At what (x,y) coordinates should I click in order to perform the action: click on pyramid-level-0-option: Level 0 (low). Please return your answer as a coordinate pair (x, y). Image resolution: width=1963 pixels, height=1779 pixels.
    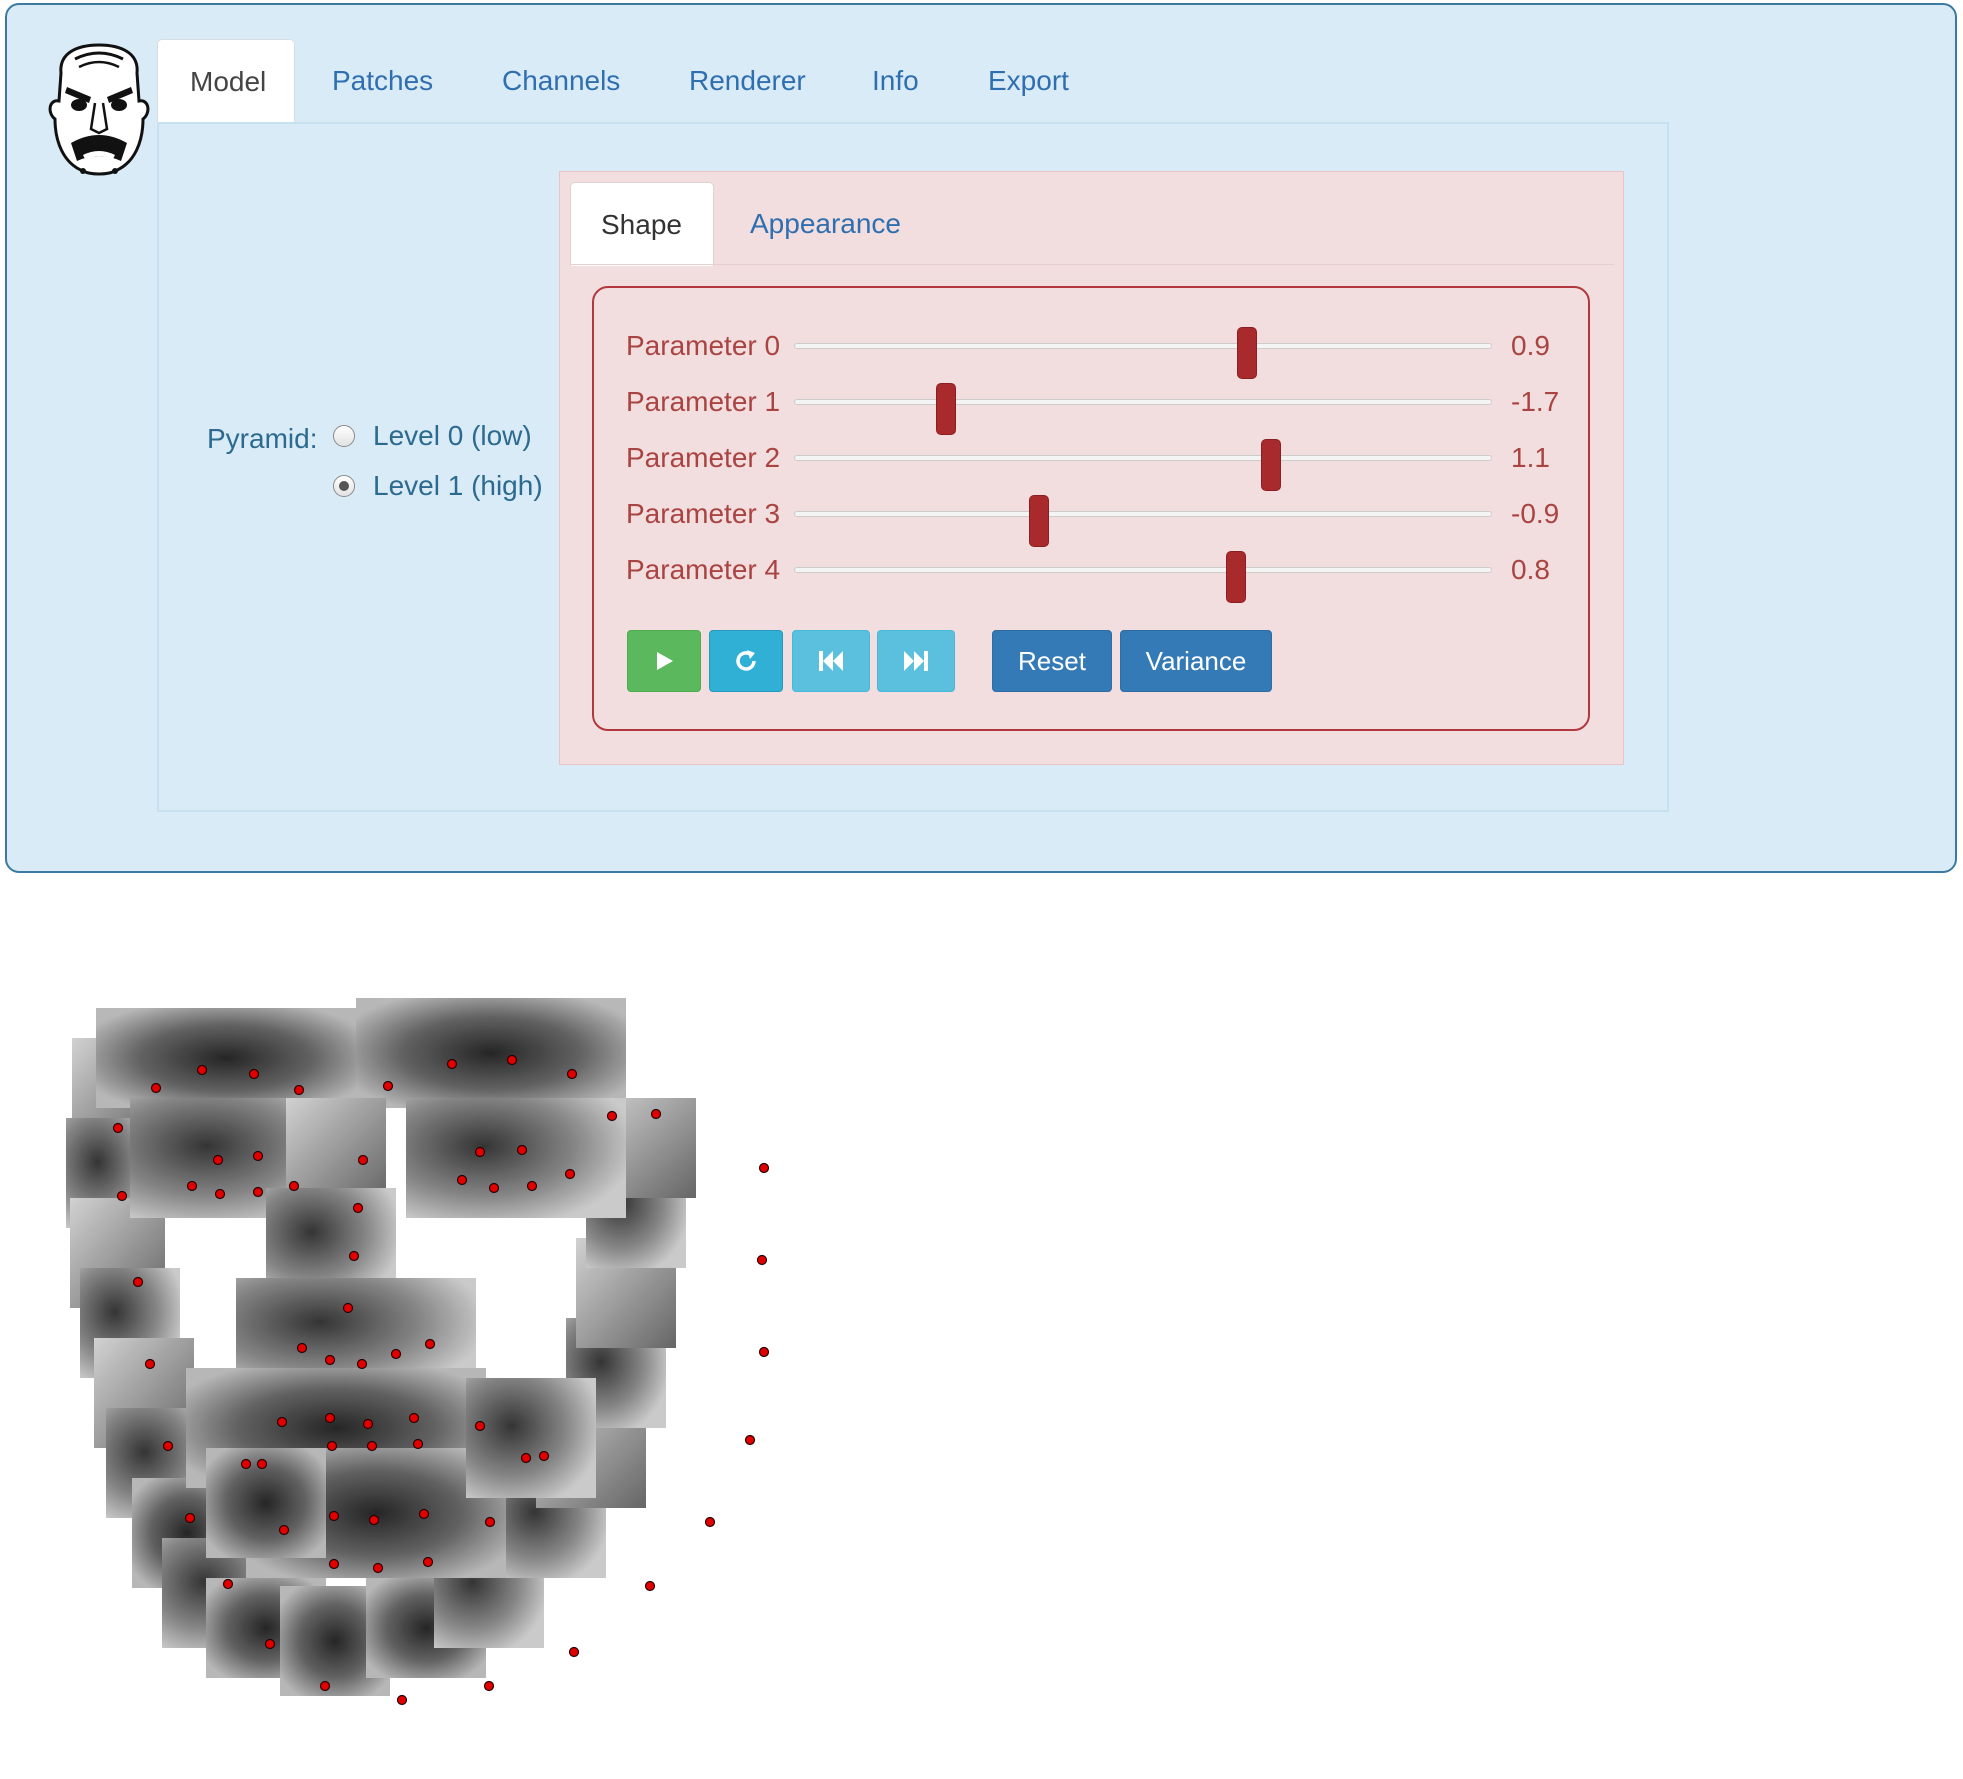
    Looking at the image, I should click on (432, 436).